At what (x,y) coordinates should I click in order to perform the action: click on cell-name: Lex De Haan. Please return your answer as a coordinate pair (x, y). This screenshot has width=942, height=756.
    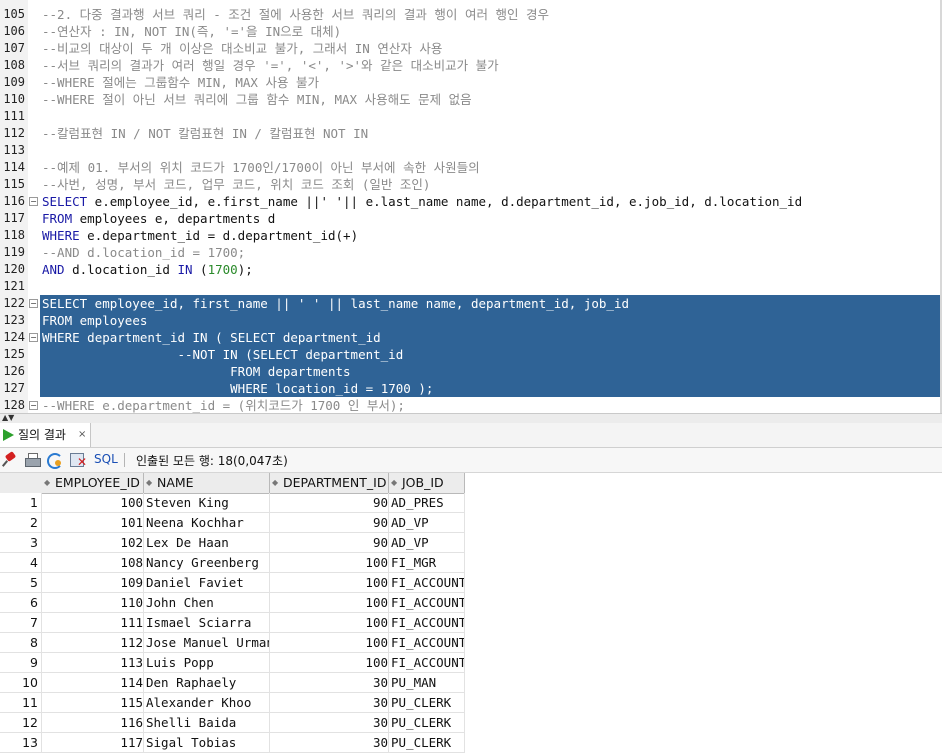
    Looking at the image, I should click on (207, 543).